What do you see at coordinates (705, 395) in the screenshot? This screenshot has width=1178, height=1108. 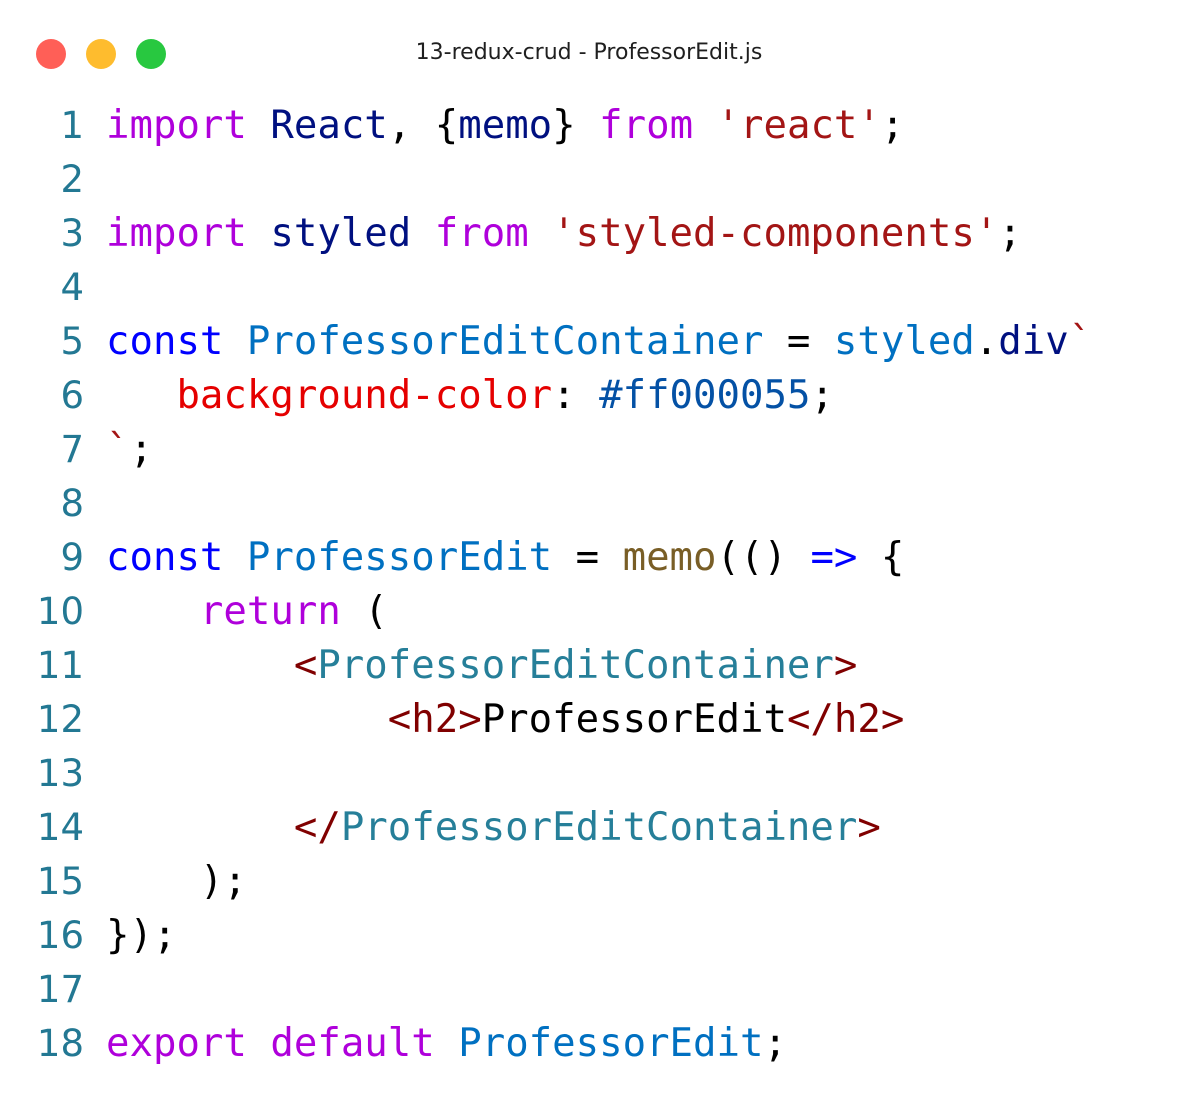 I see `code-token: #ff000055` at bounding box center [705, 395].